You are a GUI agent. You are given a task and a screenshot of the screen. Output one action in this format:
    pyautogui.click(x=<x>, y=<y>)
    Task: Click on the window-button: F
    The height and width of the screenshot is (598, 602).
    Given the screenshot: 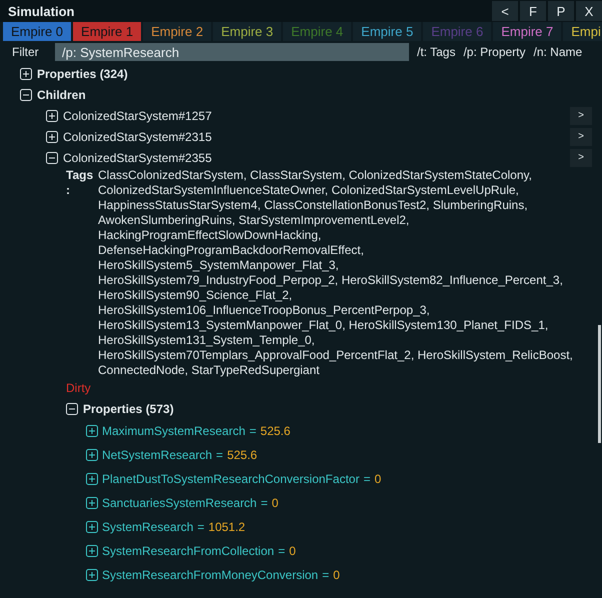 What is the action you would take?
    pyautogui.click(x=533, y=11)
    